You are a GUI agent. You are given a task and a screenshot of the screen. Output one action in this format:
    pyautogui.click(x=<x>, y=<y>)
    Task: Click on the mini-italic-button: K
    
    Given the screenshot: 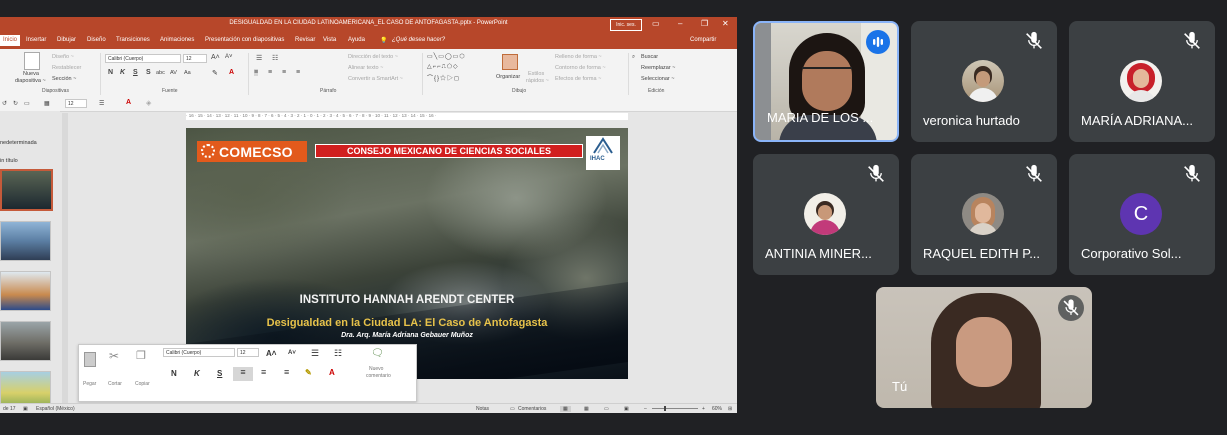 What is the action you would take?
    pyautogui.click(x=197, y=373)
    